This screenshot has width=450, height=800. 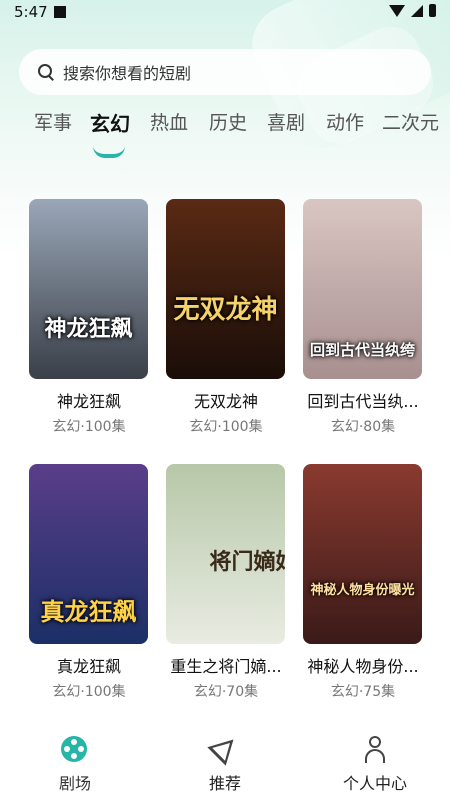 What do you see at coordinates (345, 121) in the screenshot?
I see `tab-action: 动作` at bounding box center [345, 121].